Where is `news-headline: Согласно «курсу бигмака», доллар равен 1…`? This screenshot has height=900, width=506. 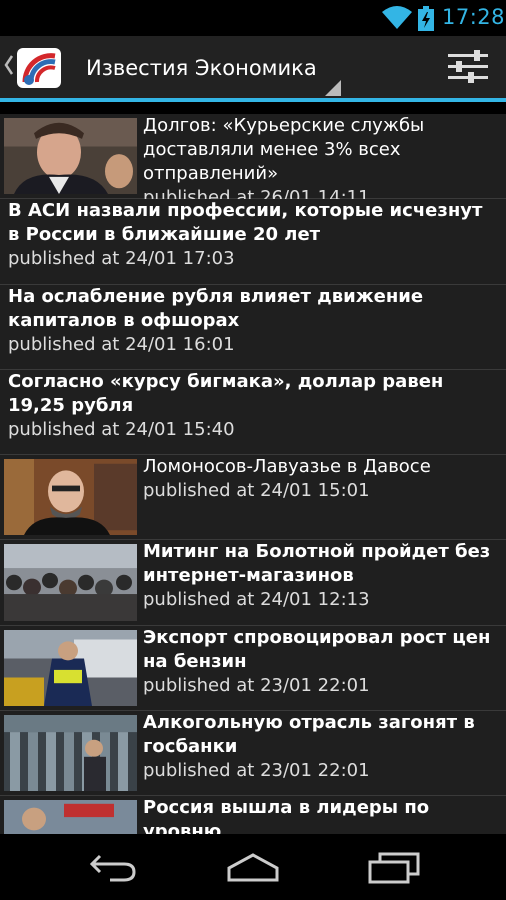
news-headline: Согласно «курсу бигмака», доллар равен 1… is located at coordinates (226, 393).